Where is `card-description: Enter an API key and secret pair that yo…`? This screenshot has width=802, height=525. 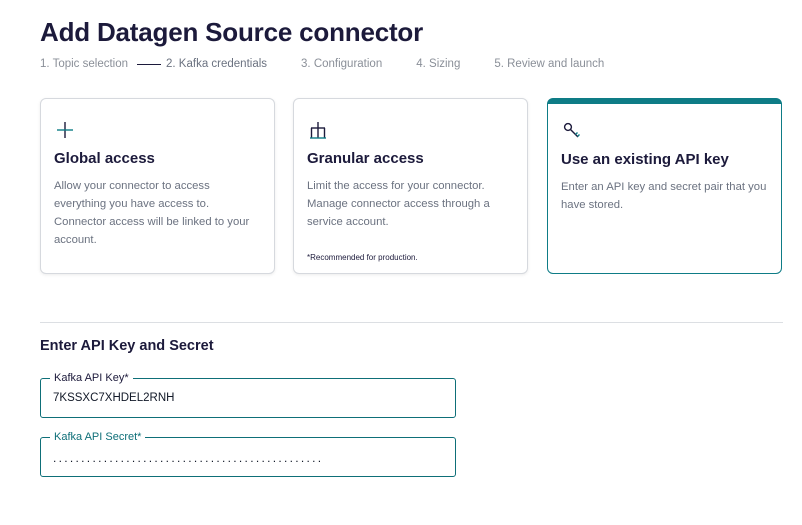
card-description: Enter an API key and secret pair that yo… is located at coordinates (664, 196).